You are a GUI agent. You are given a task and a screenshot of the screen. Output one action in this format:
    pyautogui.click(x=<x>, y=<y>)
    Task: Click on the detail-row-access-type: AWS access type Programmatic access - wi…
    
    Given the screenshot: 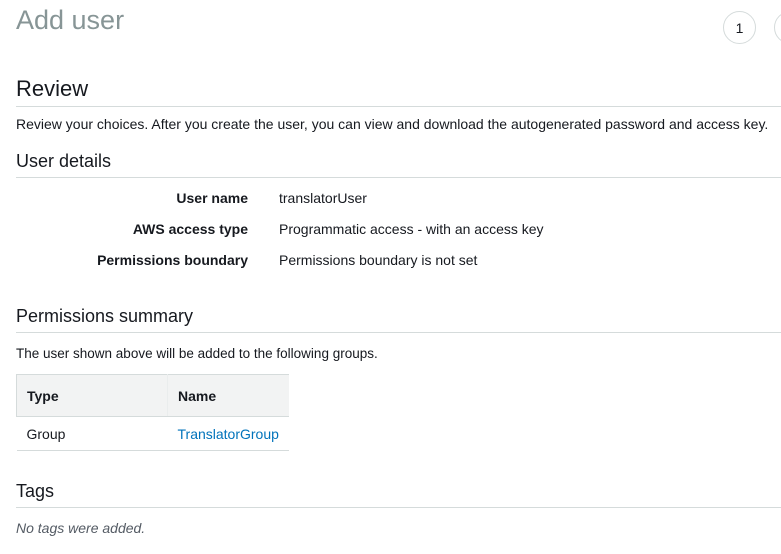 What is the action you would take?
    pyautogui.click(x=390, y=229)
    